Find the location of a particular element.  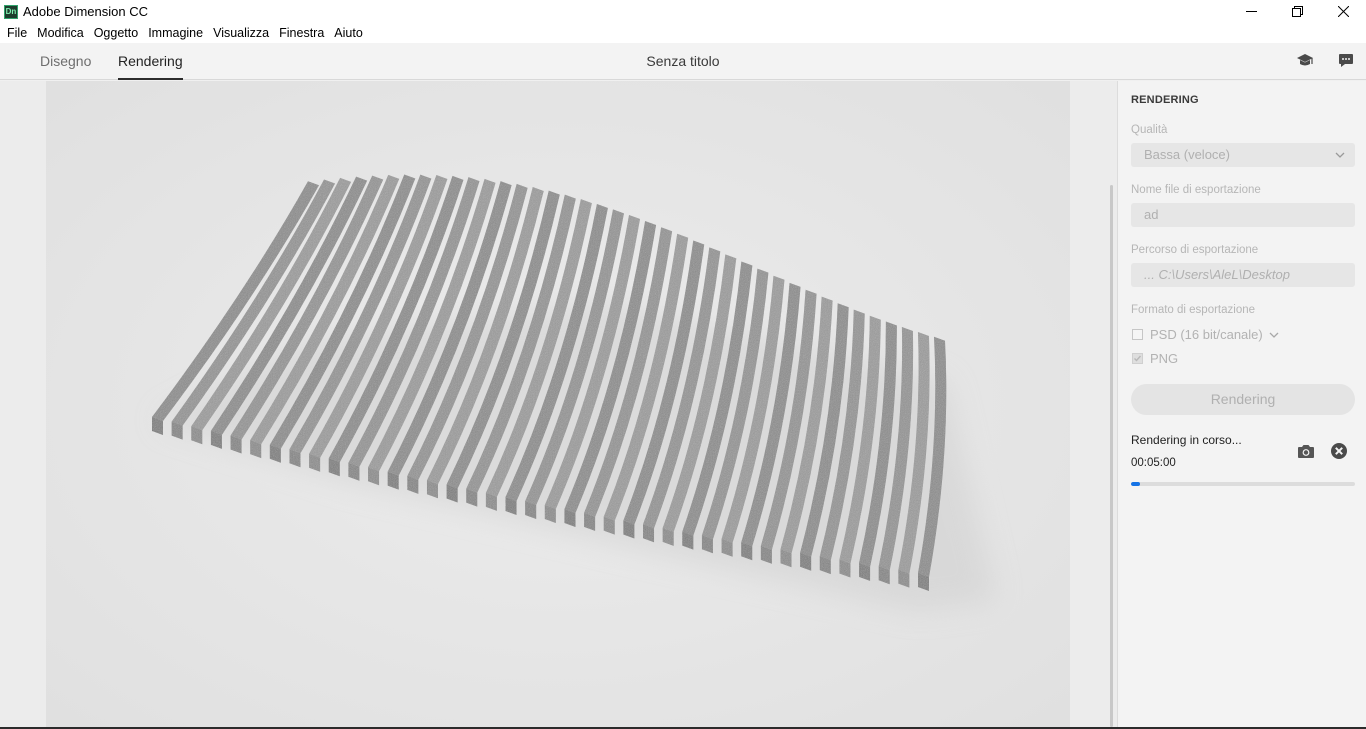

menu-finestra: Finestra is located at coordinates (301, 33).